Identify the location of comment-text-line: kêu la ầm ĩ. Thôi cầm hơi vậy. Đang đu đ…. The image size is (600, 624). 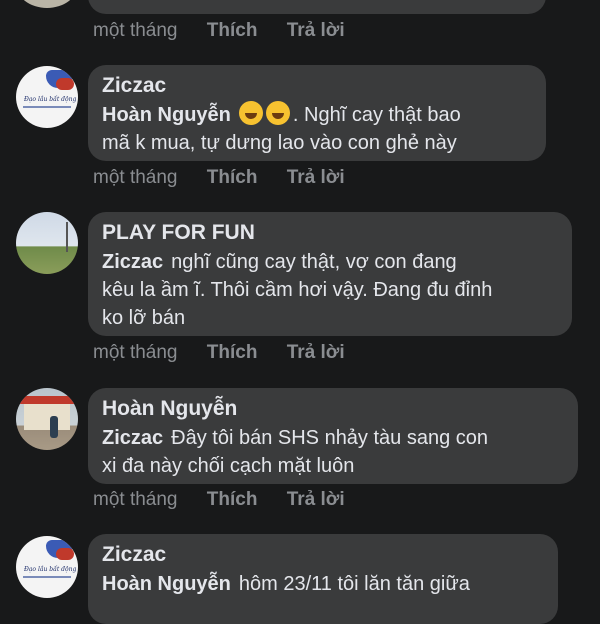
(297, 290).